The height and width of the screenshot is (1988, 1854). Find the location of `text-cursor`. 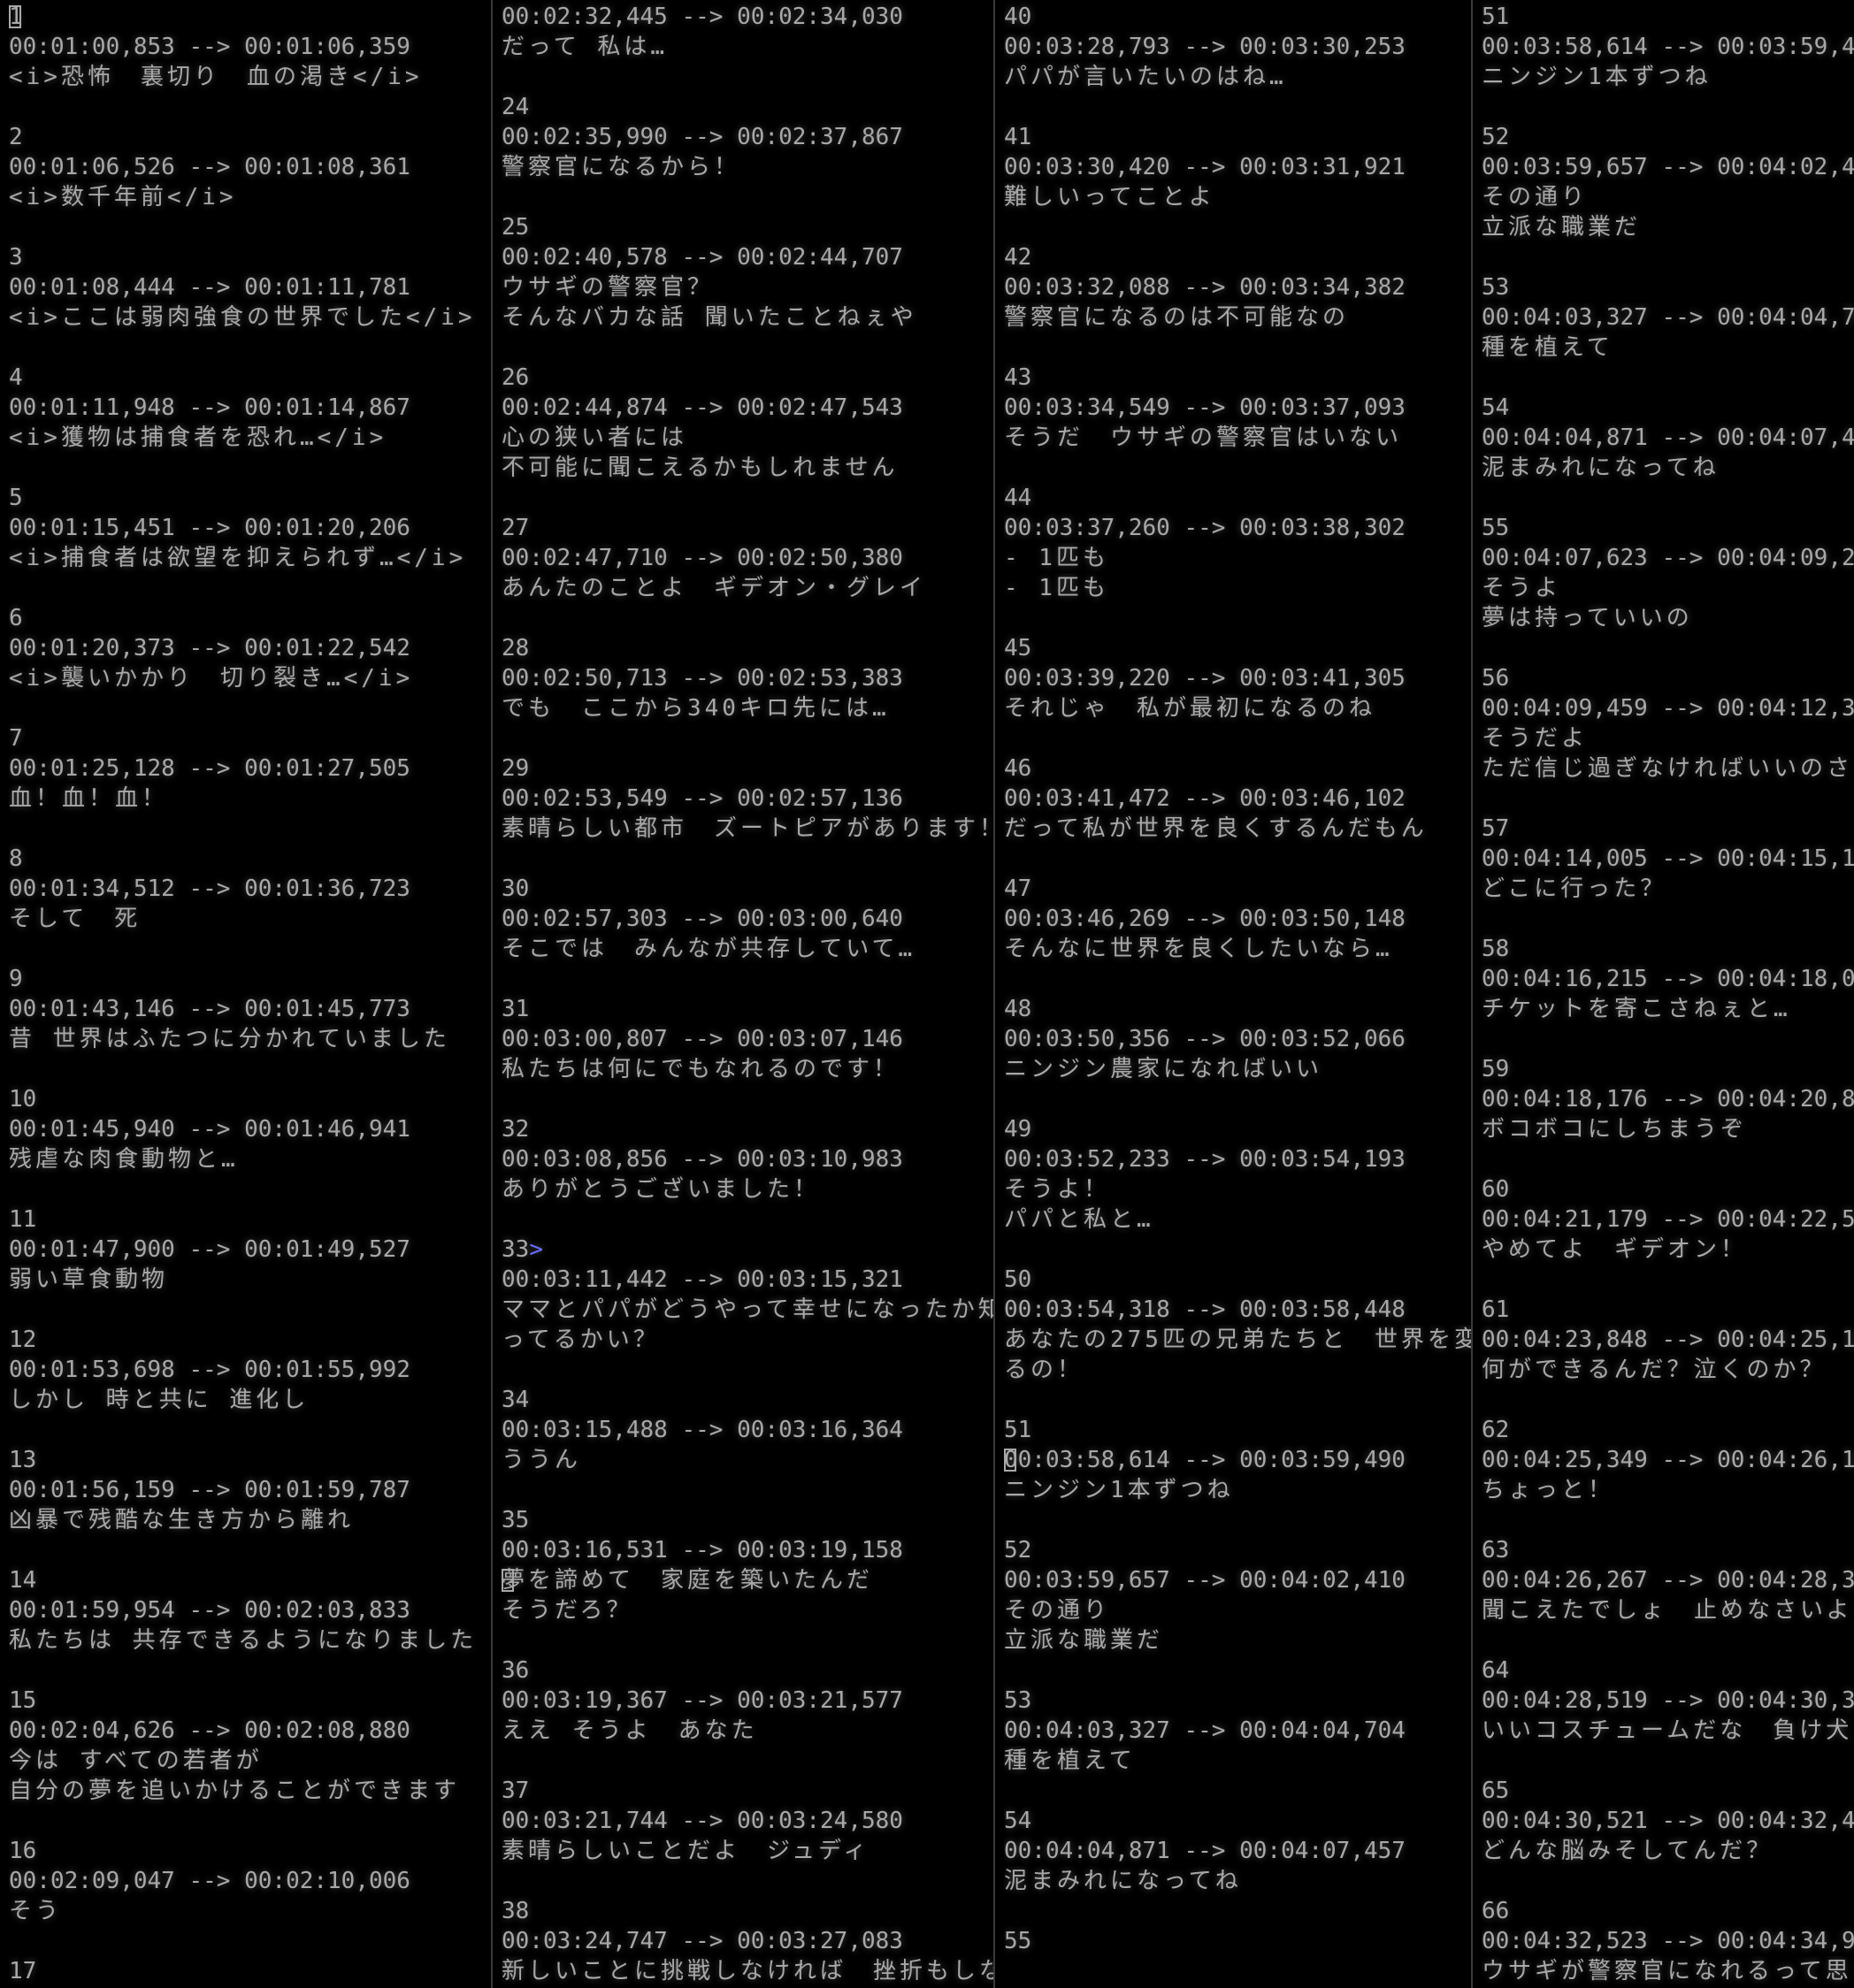

text-cursor is located at coordinates (508, 1580).